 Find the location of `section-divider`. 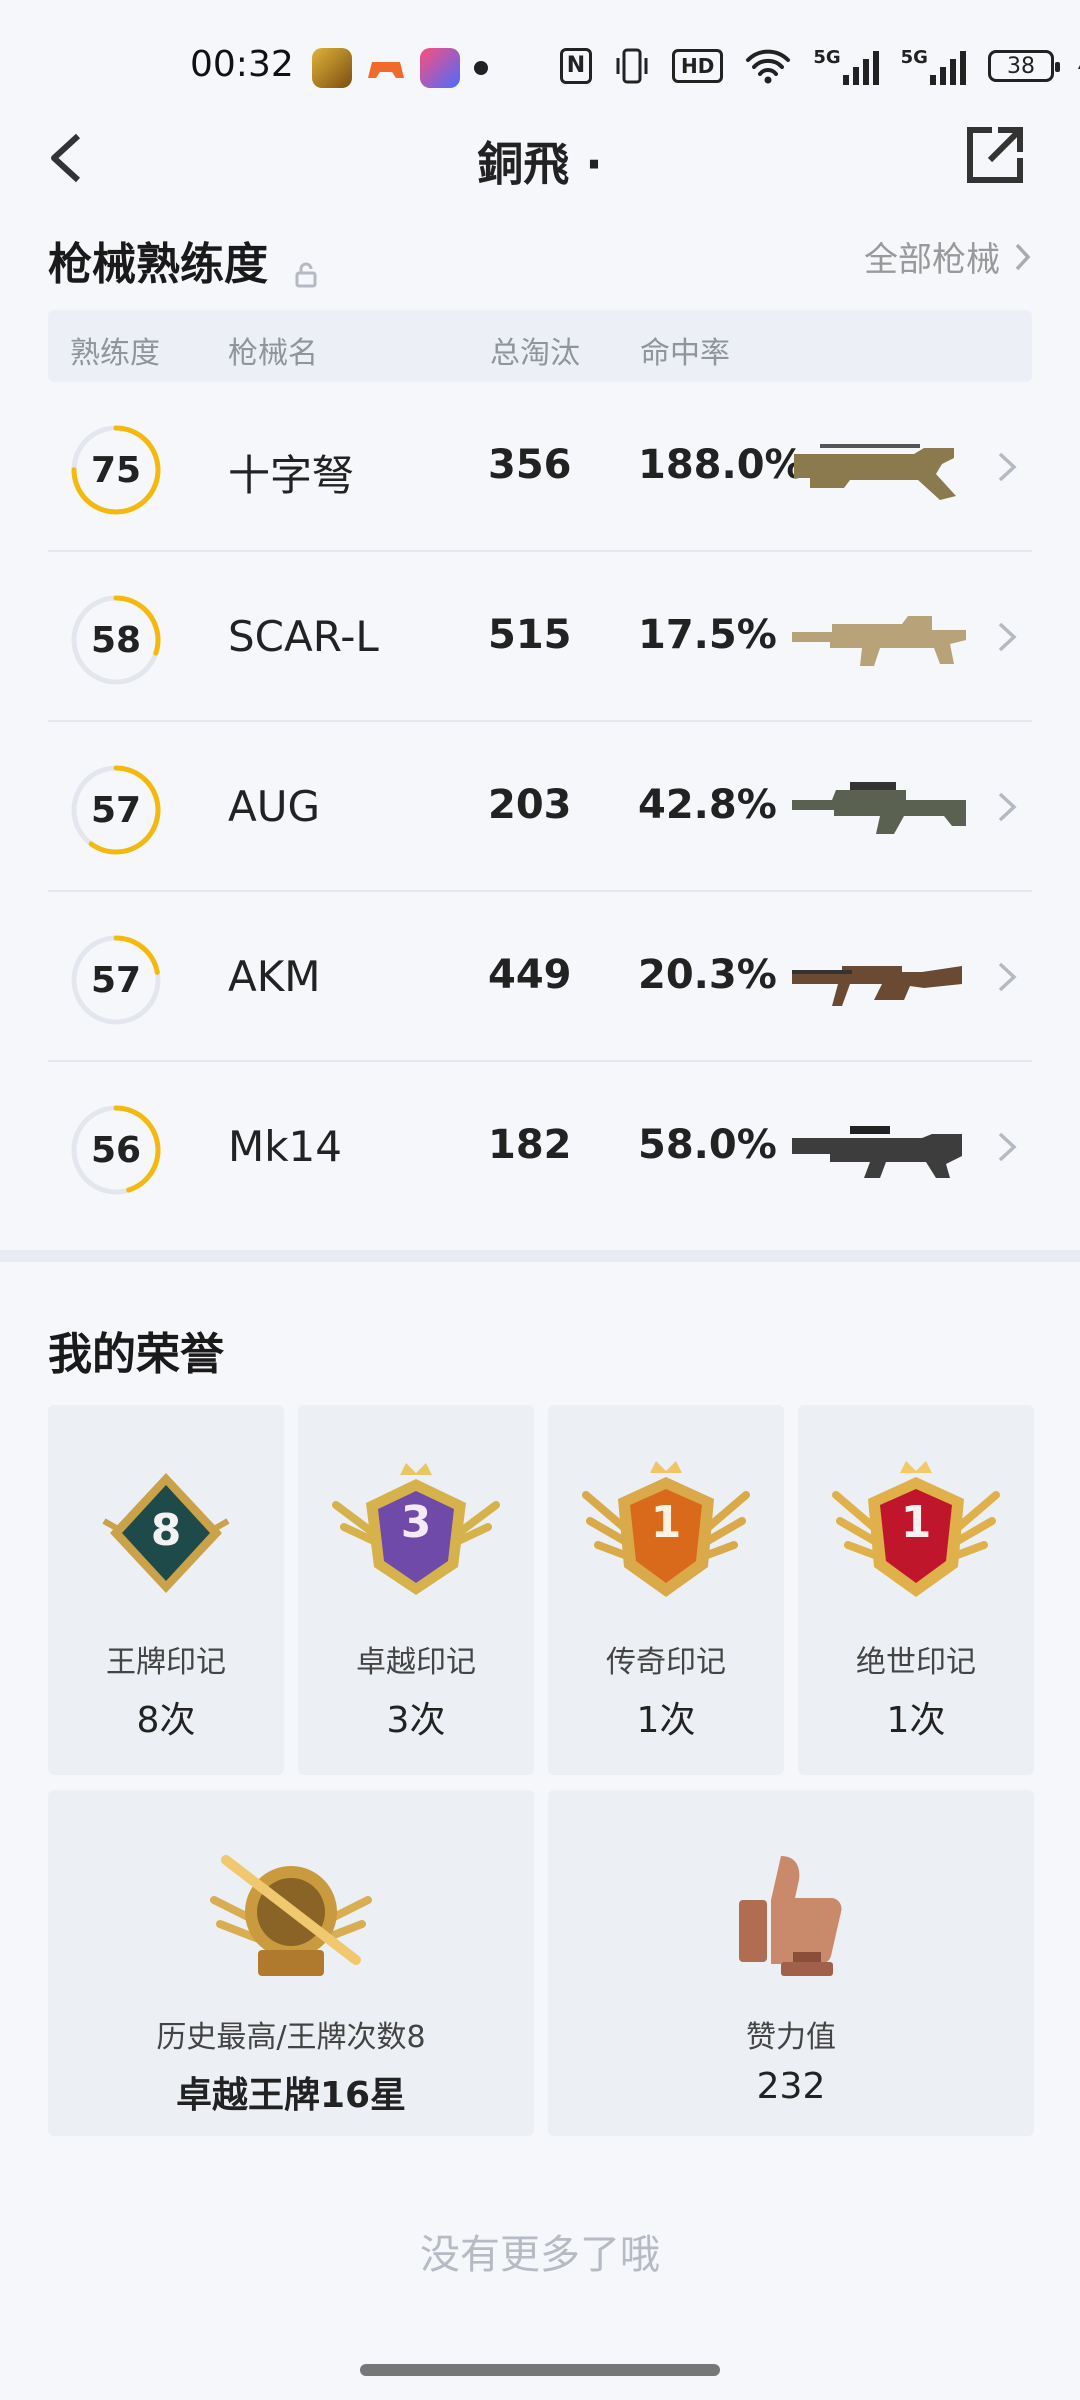

section-divider is located at coordinates (540, 1256).